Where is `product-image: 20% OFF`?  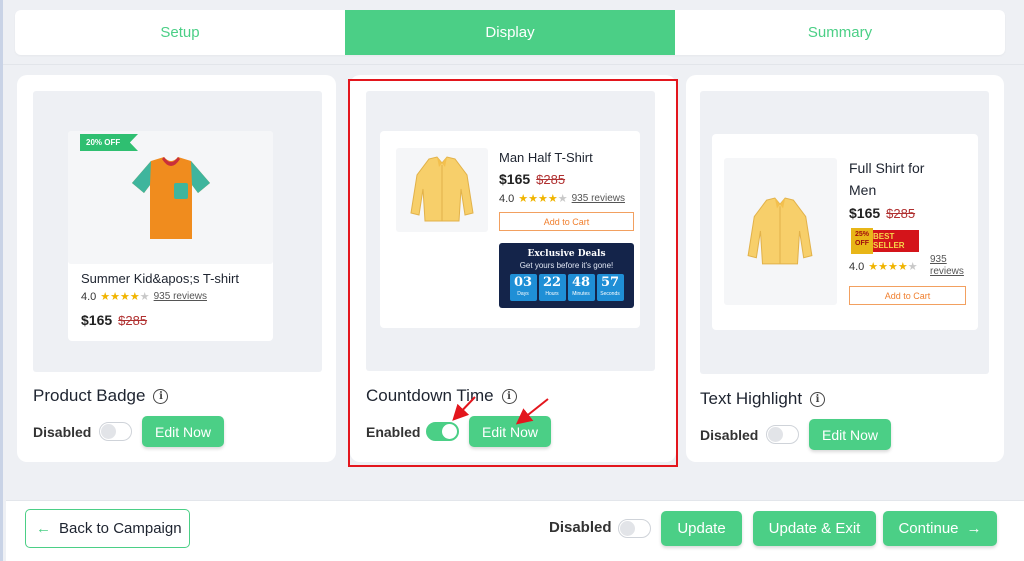
product-image: 20% OFF is located at coordinates (170, 197).